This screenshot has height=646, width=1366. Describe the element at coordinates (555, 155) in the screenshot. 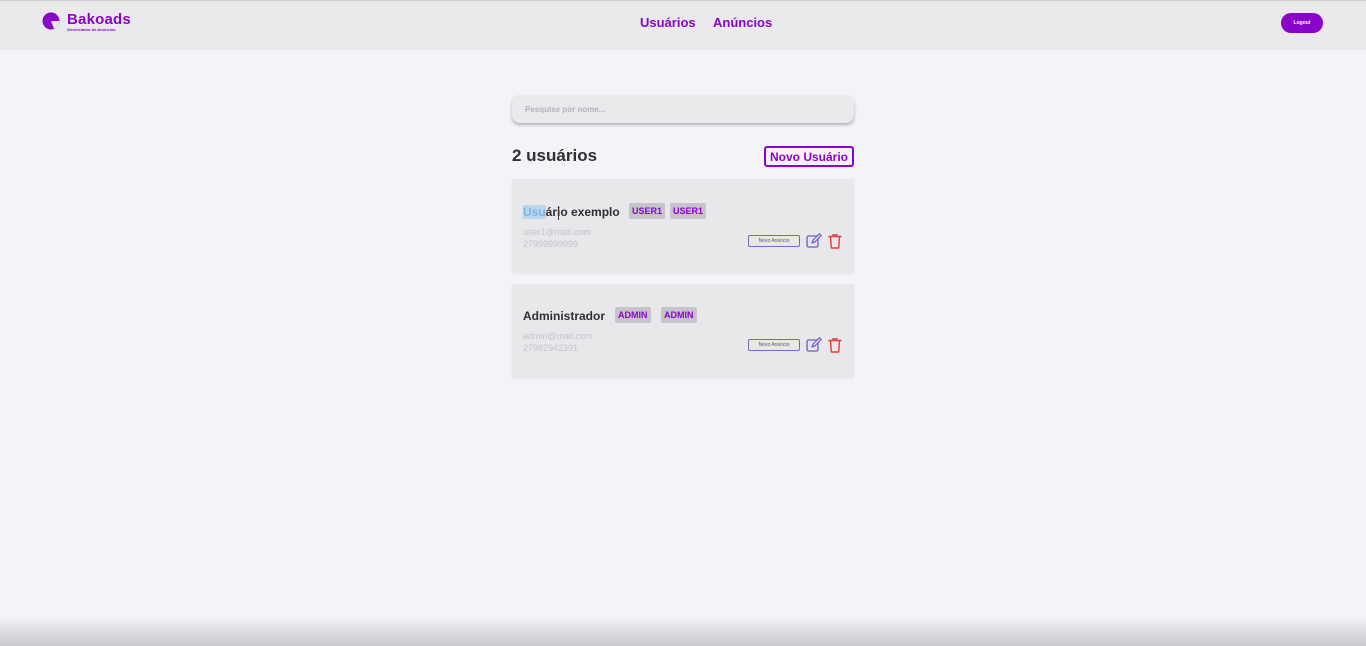

I see `users-count-title: 2 usuários` at that location.